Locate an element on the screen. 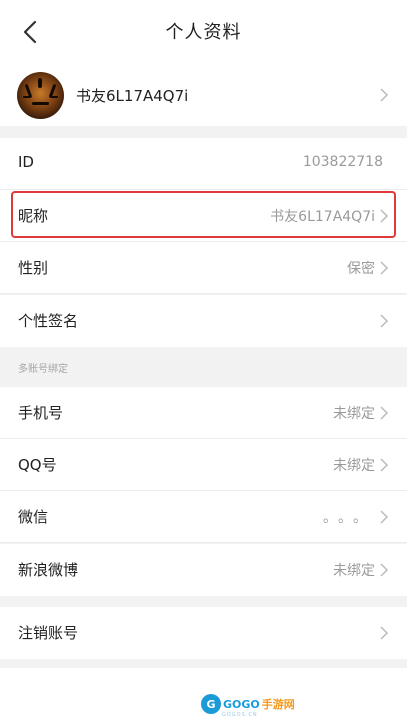 This screenshot has height=724, width=407. phone-row: 手机号 未绑定 is located at coordinates (203, 413).